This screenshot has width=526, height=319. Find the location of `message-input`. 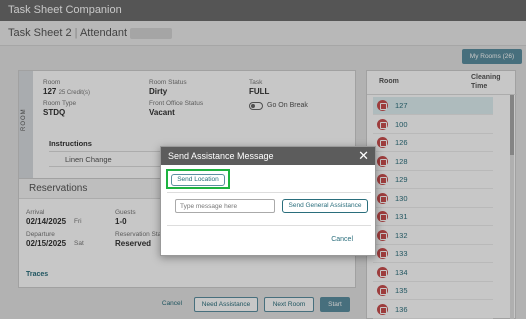

message-input is located at coordinates (225, 206).